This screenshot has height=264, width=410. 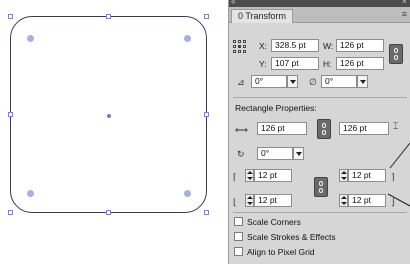 What do you see at coordinates (269, 81) in the screenshot?
I see `angle-field: 0°` at bounding box center [269, 81].